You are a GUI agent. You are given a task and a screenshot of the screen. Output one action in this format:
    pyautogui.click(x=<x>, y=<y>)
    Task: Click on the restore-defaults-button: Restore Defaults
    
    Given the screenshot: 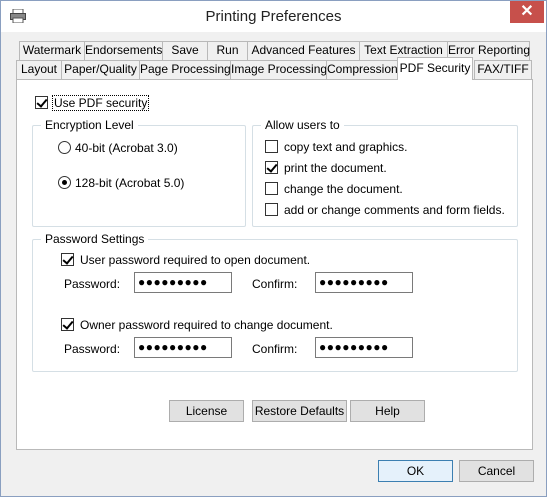 What is the action you would take?
    pyautogui.click(x=299, y=411)
    